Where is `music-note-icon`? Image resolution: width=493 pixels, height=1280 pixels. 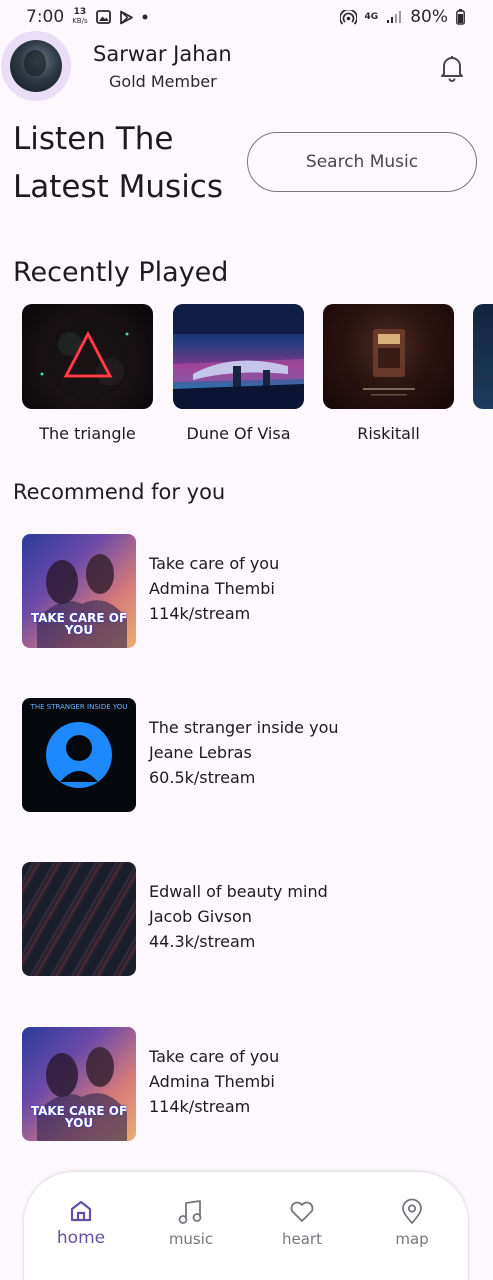
music-note-icon is located at coordinates (190, 1212).